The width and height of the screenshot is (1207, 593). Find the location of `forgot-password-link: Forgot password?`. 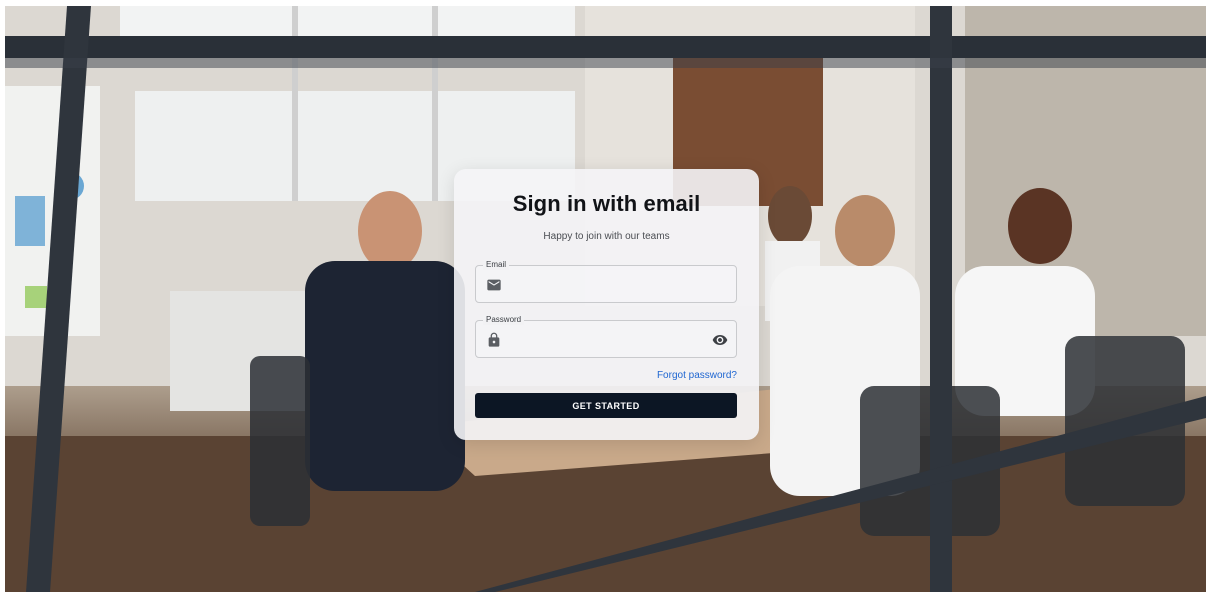

forgot-password-link: Forgot password? is located at coordinates (697, 375).